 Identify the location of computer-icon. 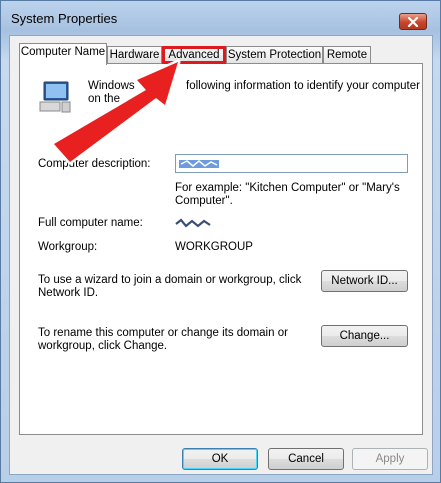
(55, 97).